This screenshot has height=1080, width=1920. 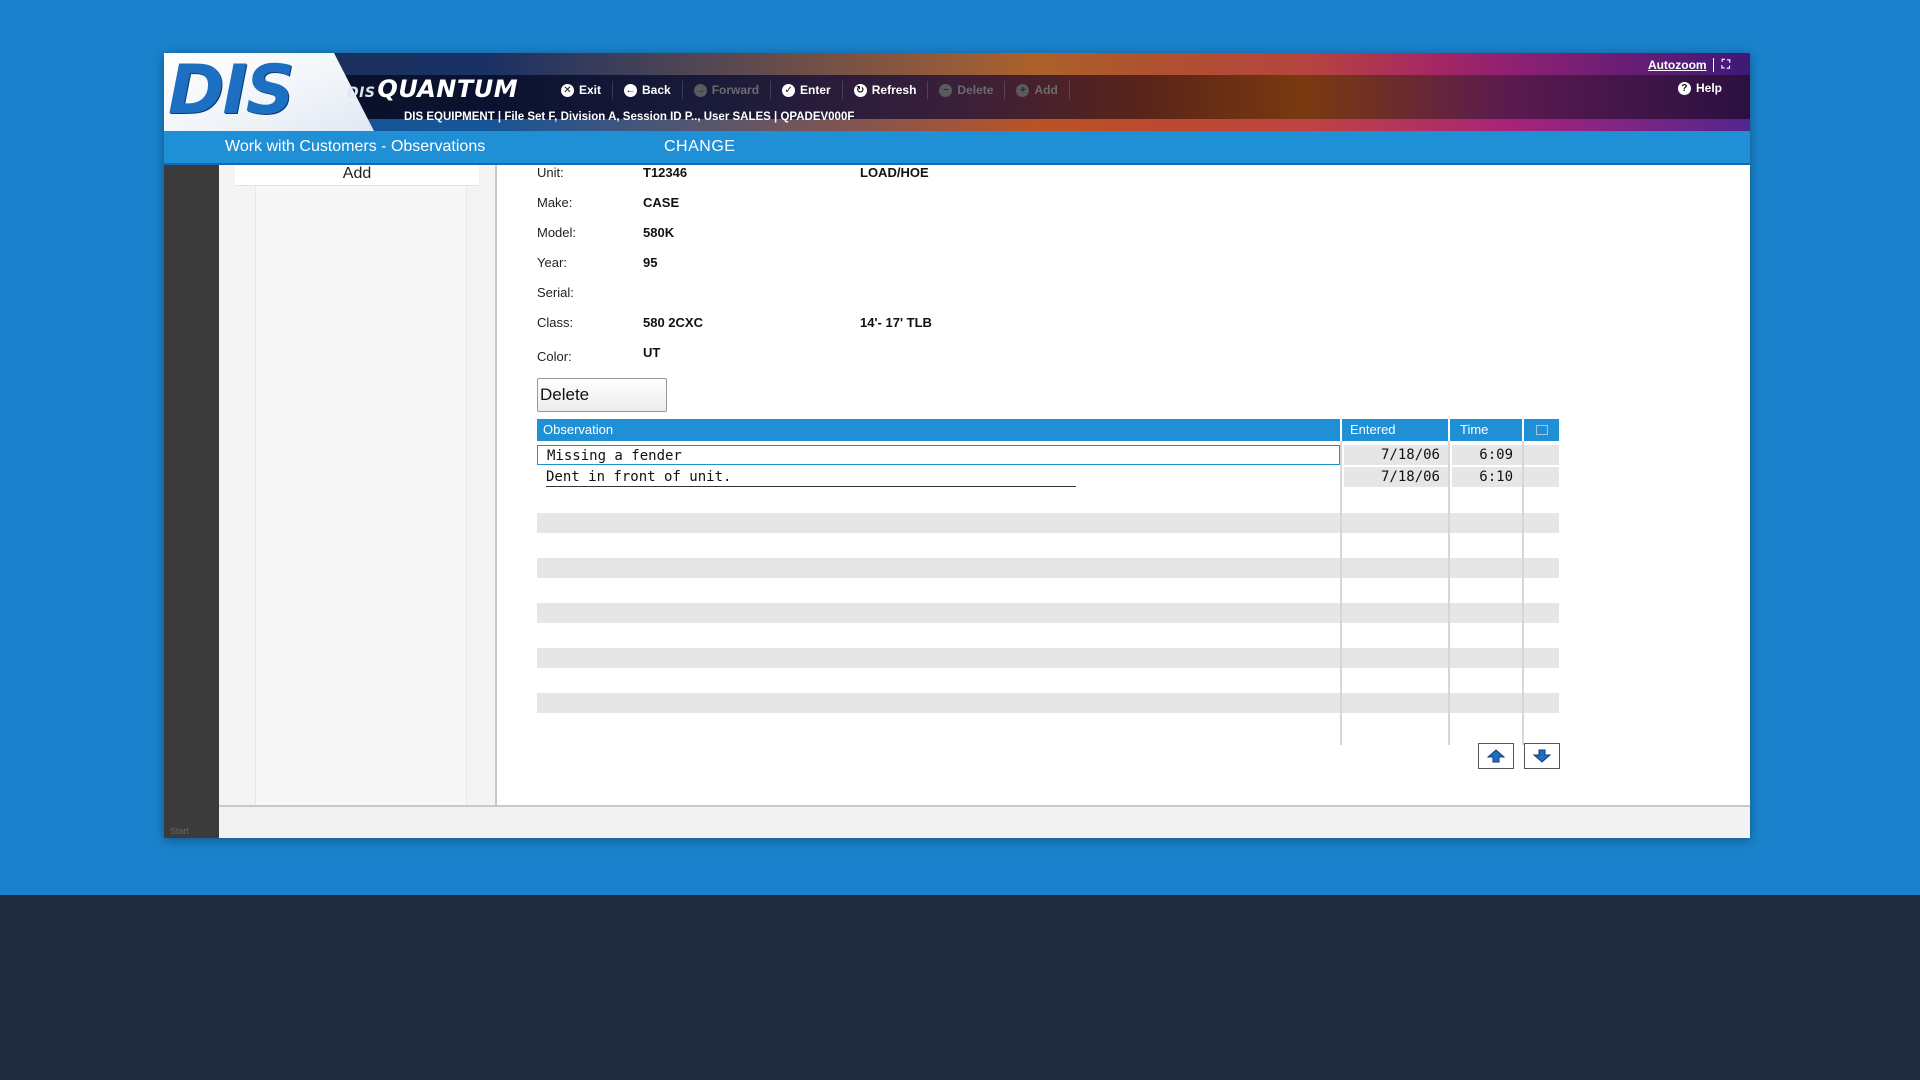 I want to click on grid-header: Observation Entered Time, so click(x=1048, y=430).